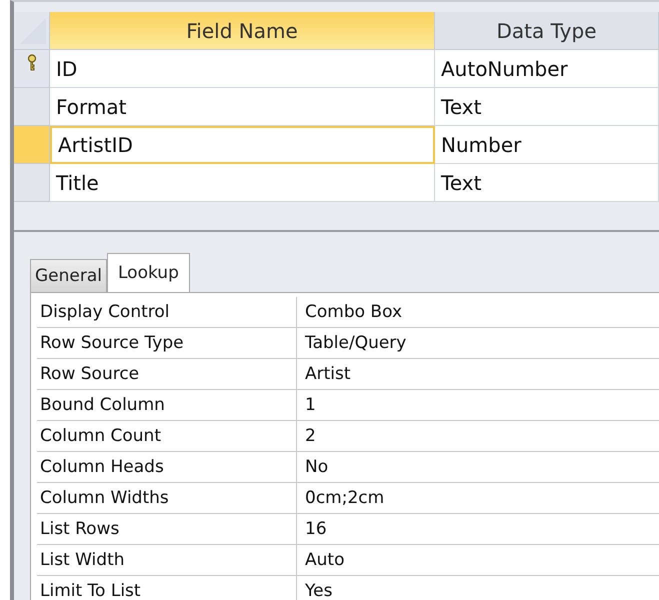 The width and height of the screenshot is (659, 600). Describe the element at coordinates (242, 145) in the screenshot. I see `table-cell: ArtistID` at that location.